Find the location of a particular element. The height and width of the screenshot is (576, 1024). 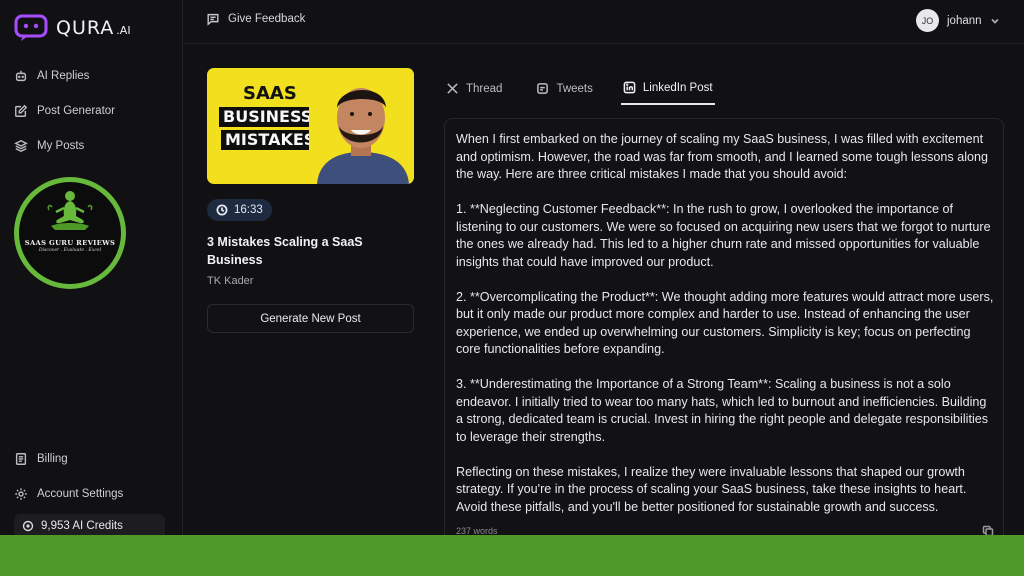

nav-account-settings: Account Settings is located at coordinates (68, 494).